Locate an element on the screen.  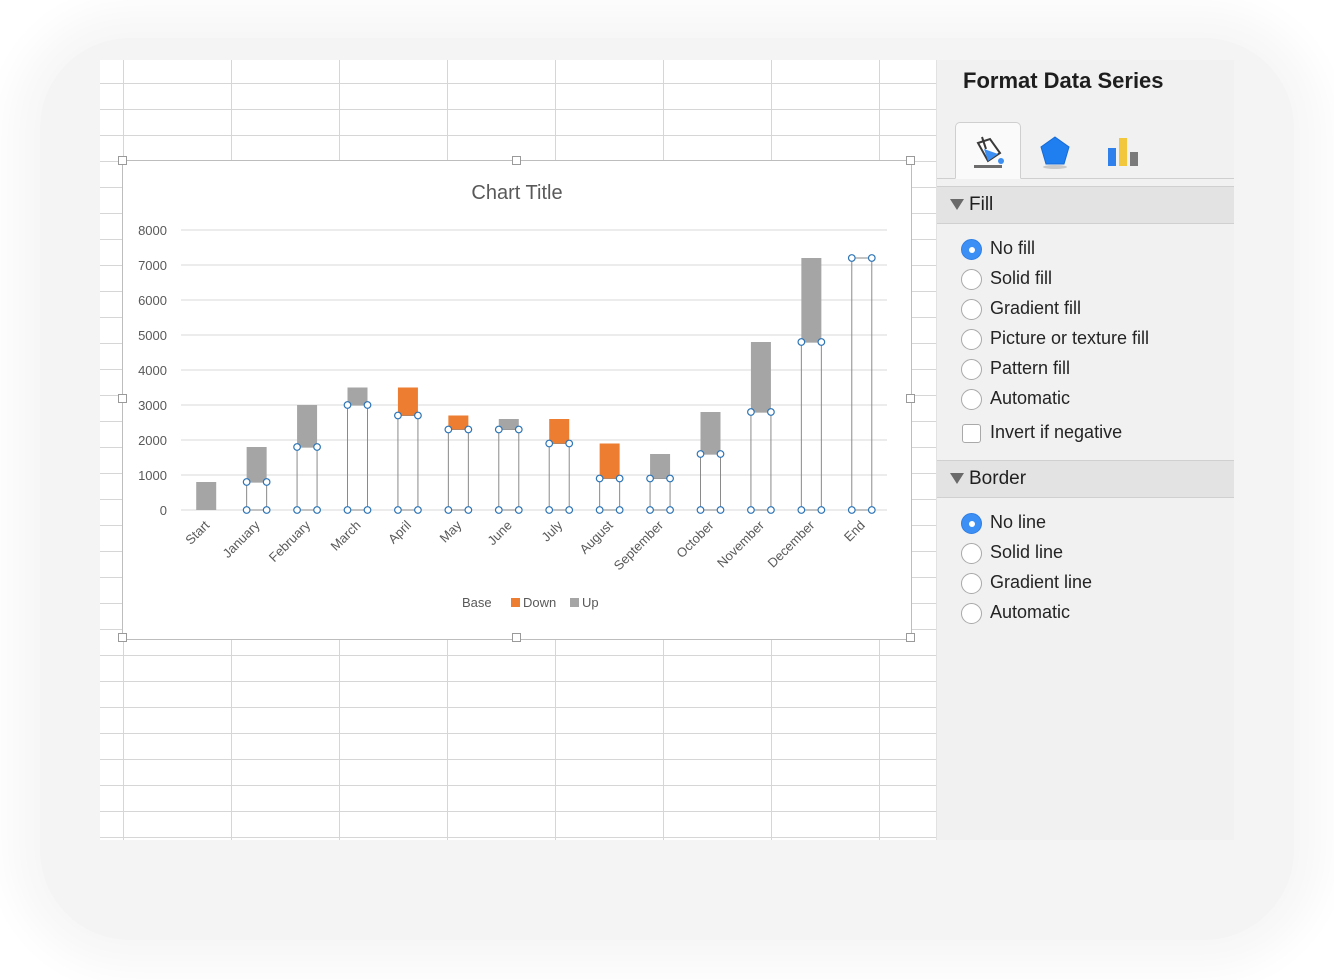
fill-option-picture-texture: Picture or texture fill is located at coordinates (1096, 341).